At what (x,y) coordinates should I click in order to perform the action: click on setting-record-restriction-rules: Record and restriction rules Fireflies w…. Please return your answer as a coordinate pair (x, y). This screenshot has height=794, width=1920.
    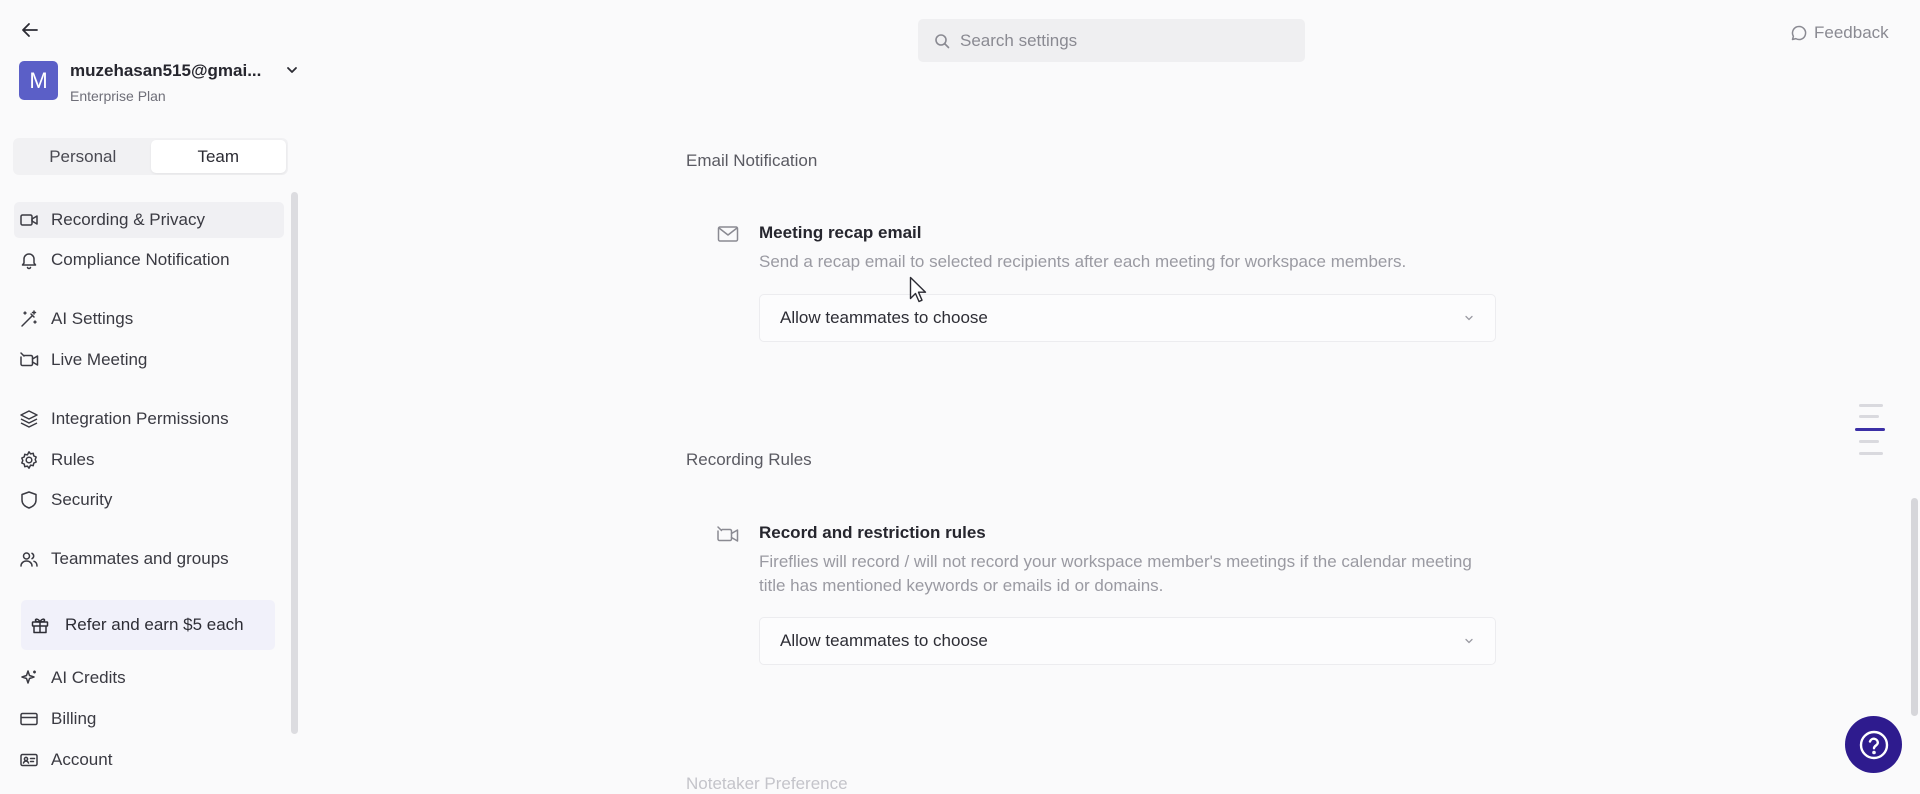
    Looking at the image, I should click on (1106, 594).